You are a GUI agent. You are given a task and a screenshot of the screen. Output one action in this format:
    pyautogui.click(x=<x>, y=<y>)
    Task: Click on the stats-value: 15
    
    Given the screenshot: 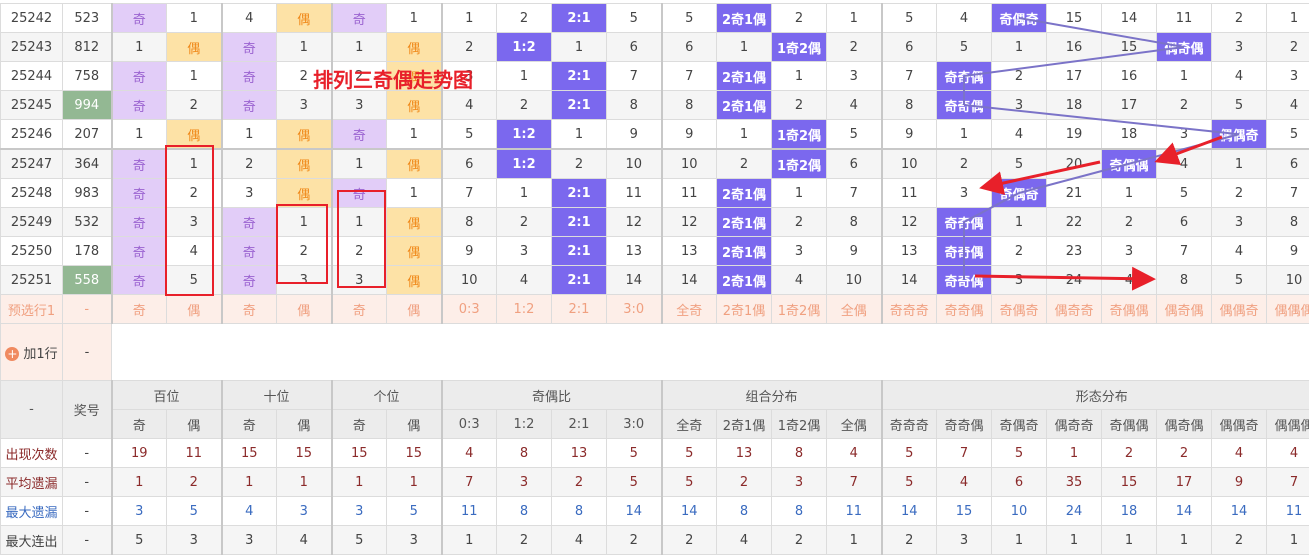 What is the action you would take?
    pyautogui.click(x=414, y=453)
    